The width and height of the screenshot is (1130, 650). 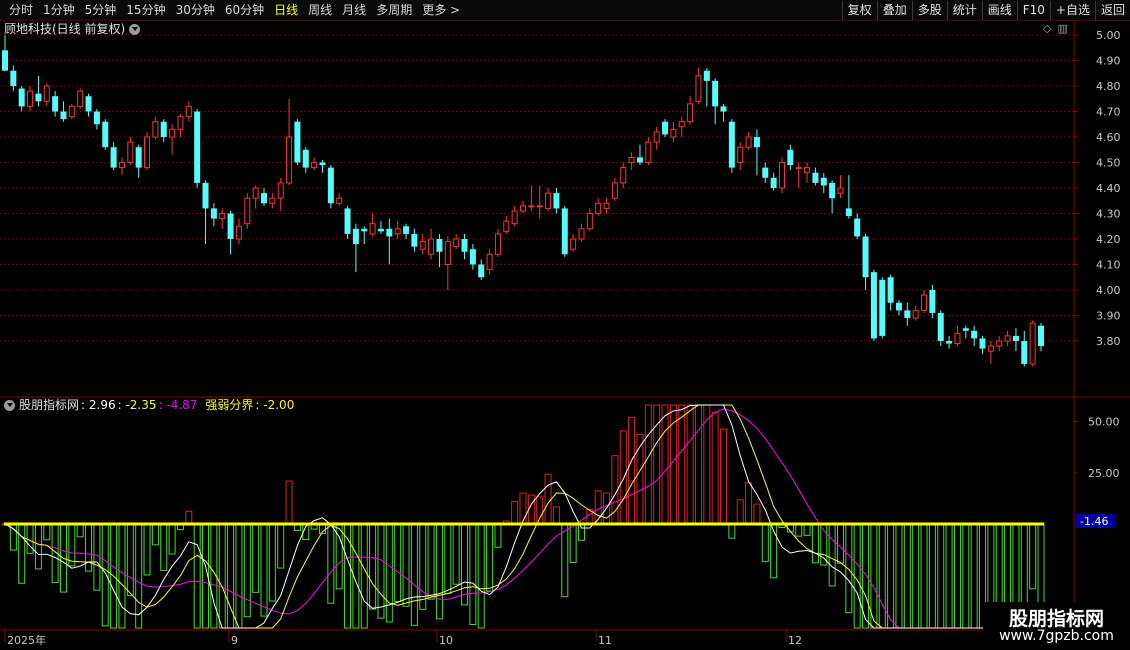 I want to click on toolbar-button-5: F10, so click(x=1033, y=10).